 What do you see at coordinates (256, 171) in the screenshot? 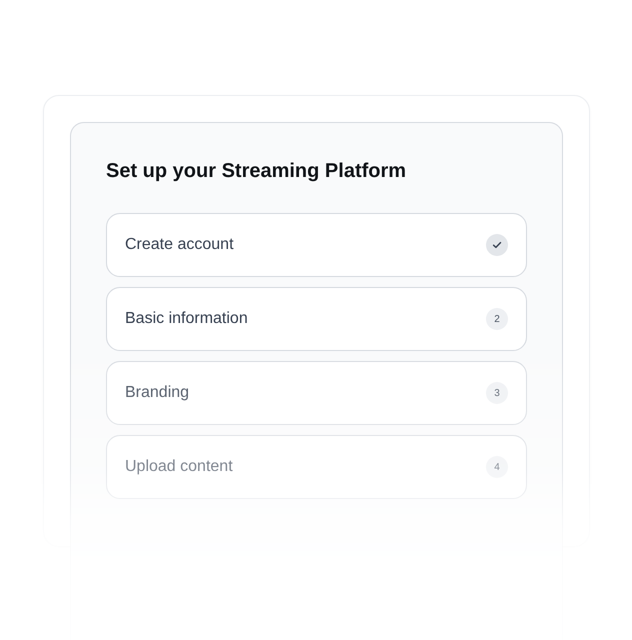
I see `panel-title: Set up your Streaming Platform` at bounding box center [256, 171].